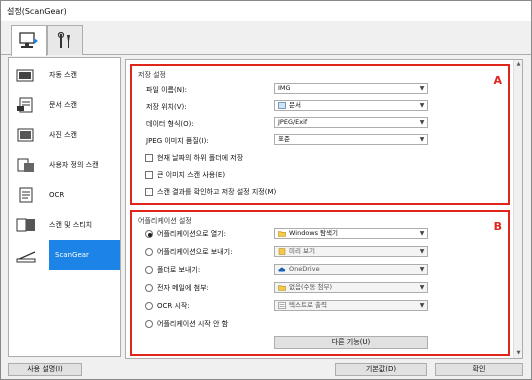 Image resolution: width=532 pixels, height=380 pixels. I want to click on send-to-app-select: 미리 보기 ▼, so click(351, 251).